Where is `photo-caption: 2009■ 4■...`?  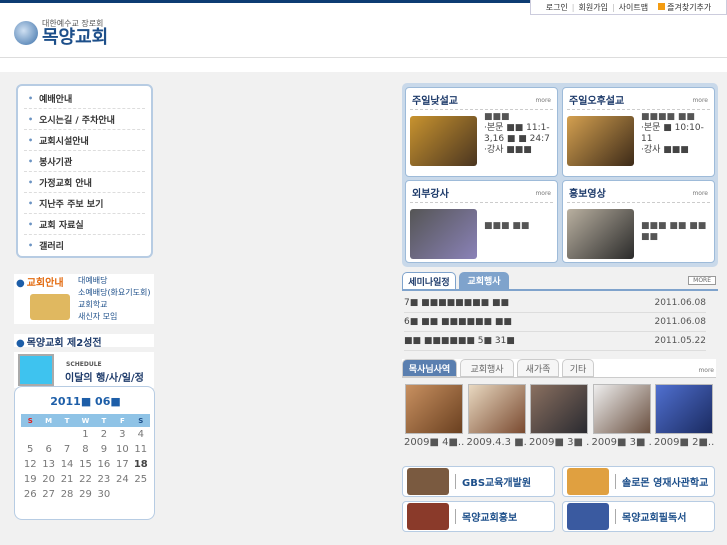 photo-caption: 2009■ 4■... is located at coordinates (434, 442).